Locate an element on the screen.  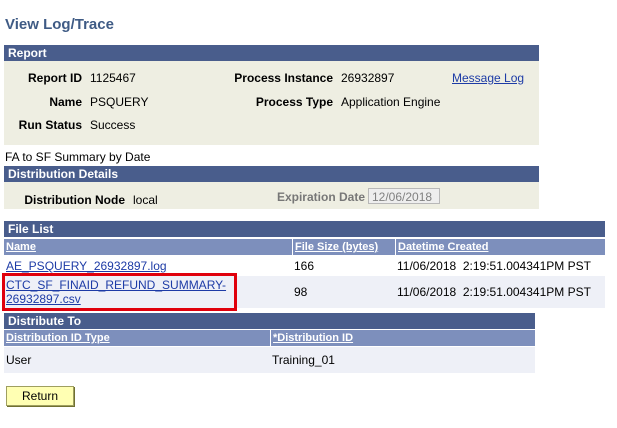
distribution-id: Training_01 is located at coordinates (303, 360).